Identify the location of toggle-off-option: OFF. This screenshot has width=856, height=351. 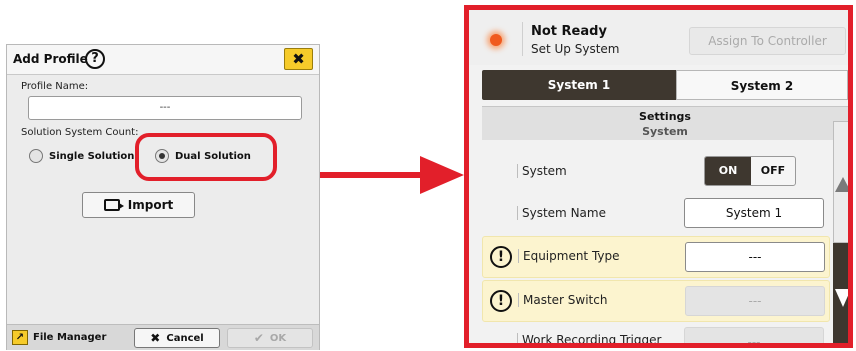
(773, 171).